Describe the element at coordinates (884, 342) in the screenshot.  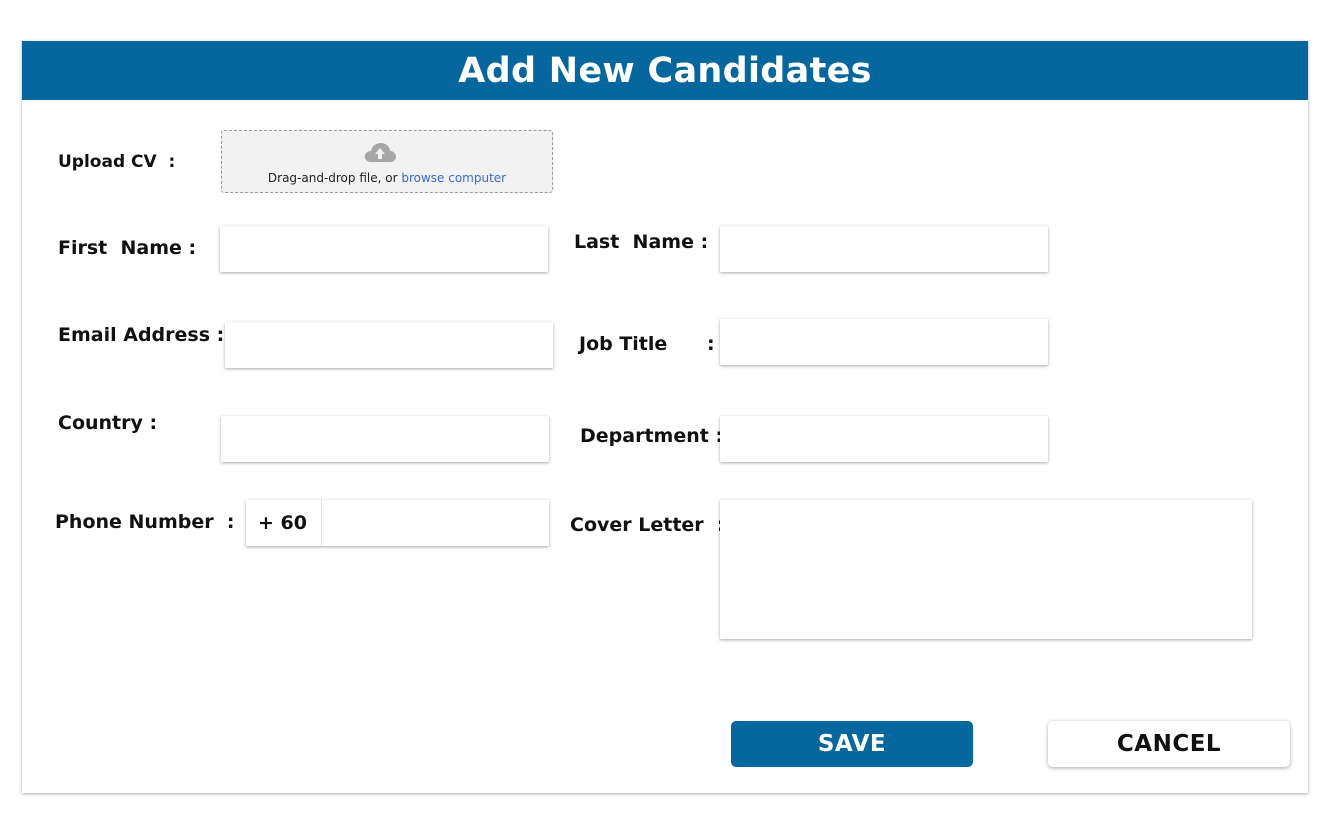
I see `job-title-input` at that location.